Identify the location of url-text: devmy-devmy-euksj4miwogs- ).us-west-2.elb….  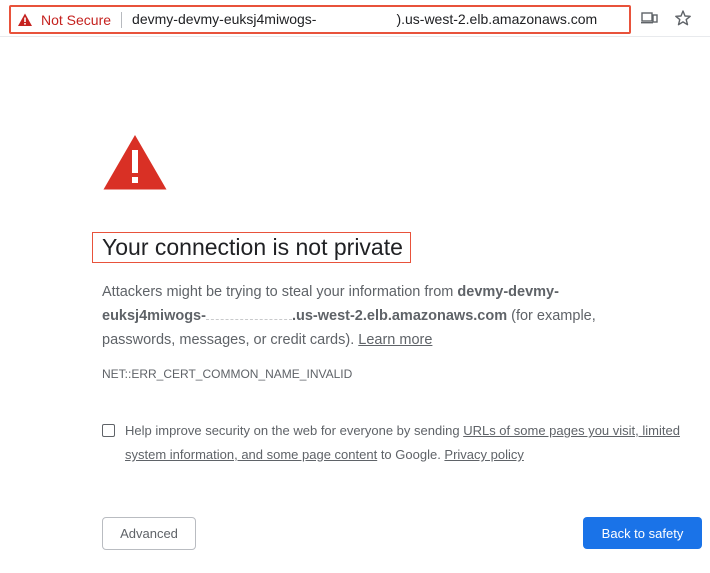
(364, 19).